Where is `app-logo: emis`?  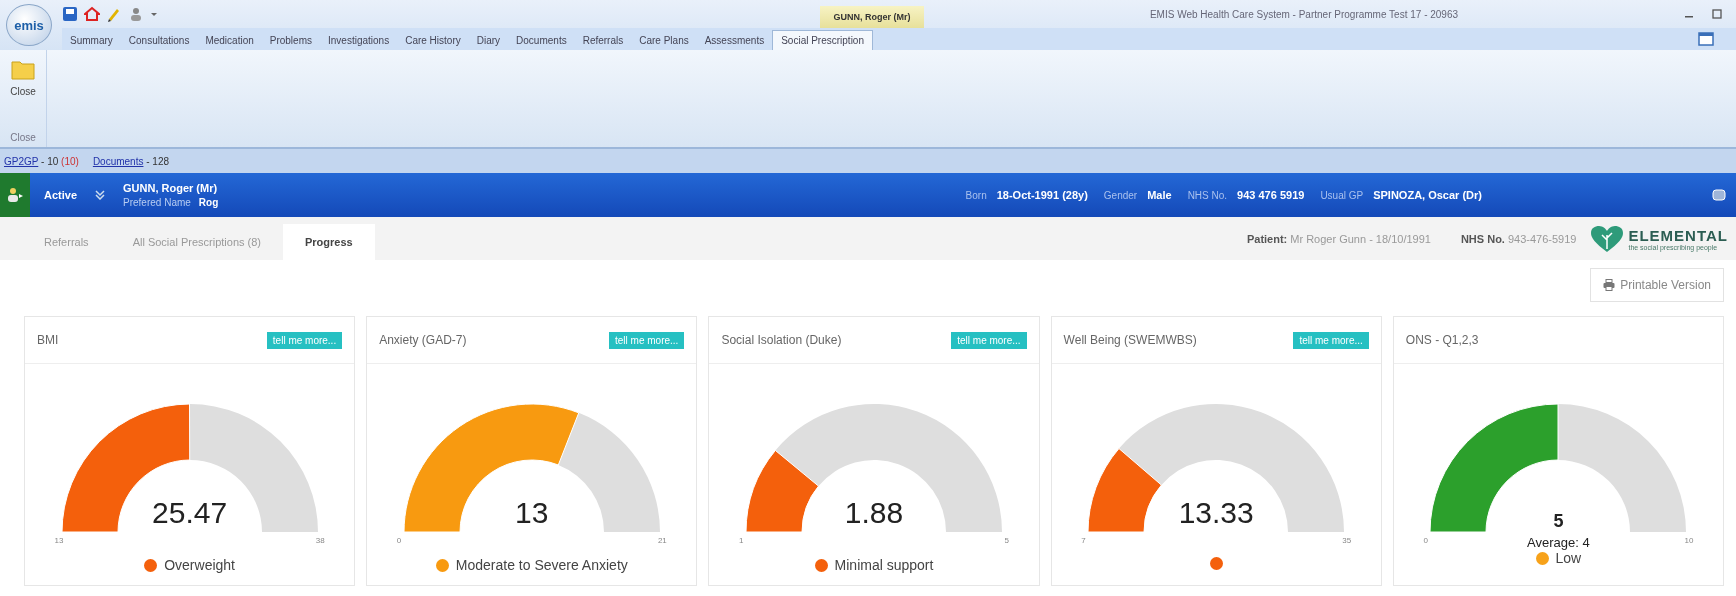
app-logo: emis is located at coordinates (29, 25).